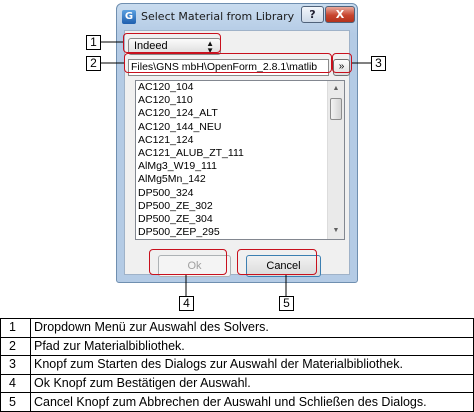  I want to click on legend-description: Pfad zur Materialbibliothek., so click(252, 346).